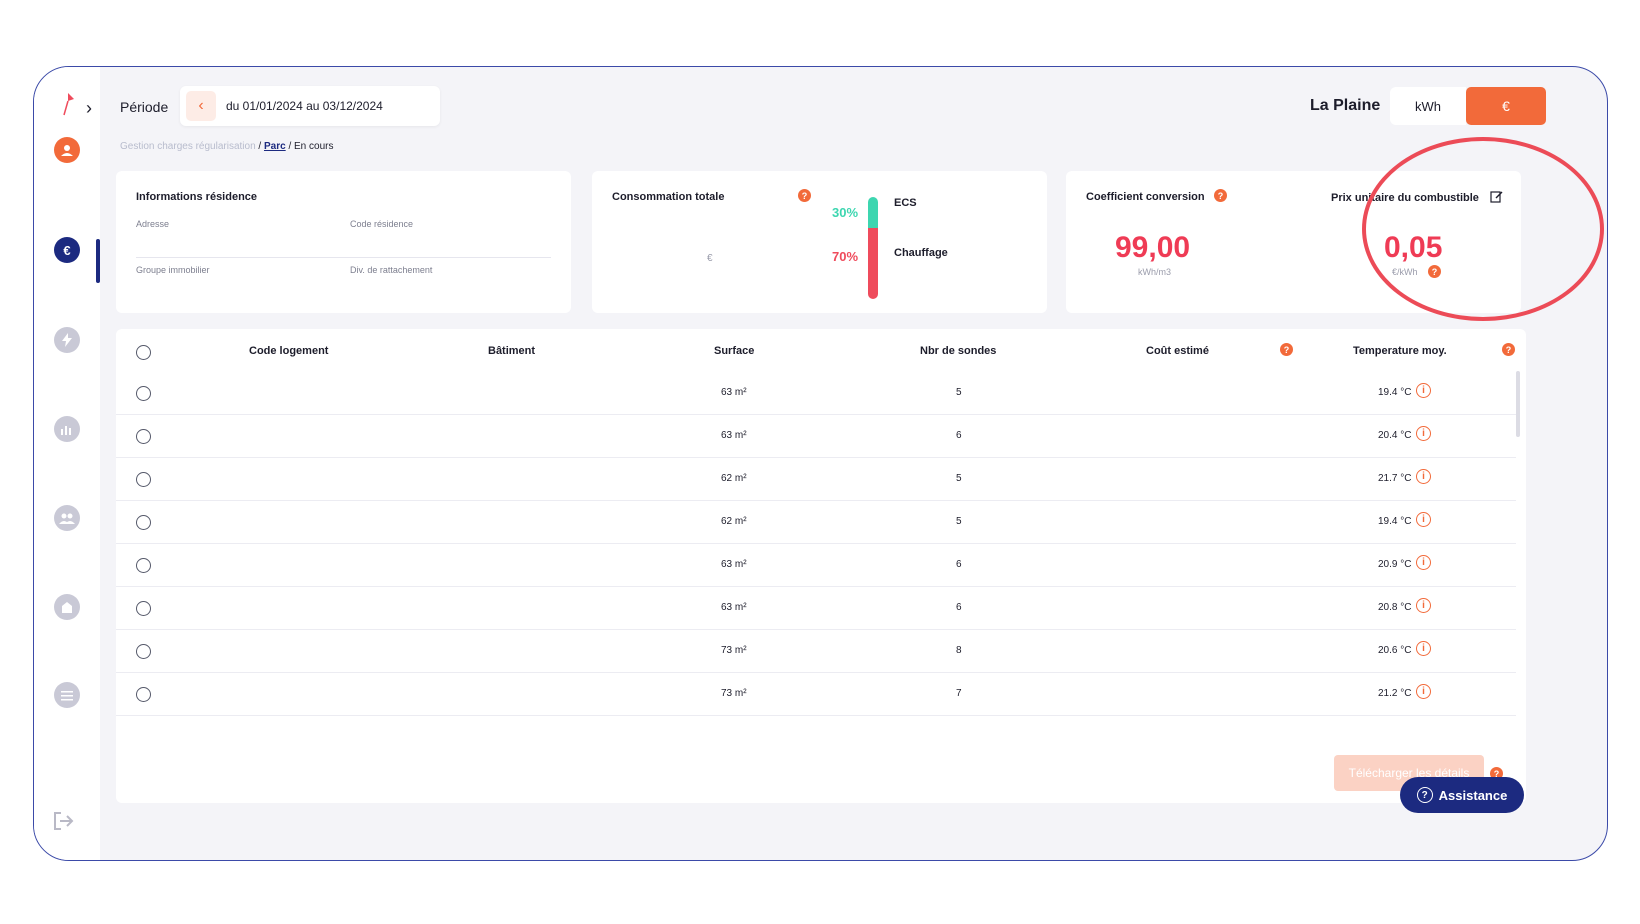 This screenshot has width=1640, height=924. Describe the element at coordinates (905, 203) in the screenshot. I see `ecs-label: ECS` at that location.